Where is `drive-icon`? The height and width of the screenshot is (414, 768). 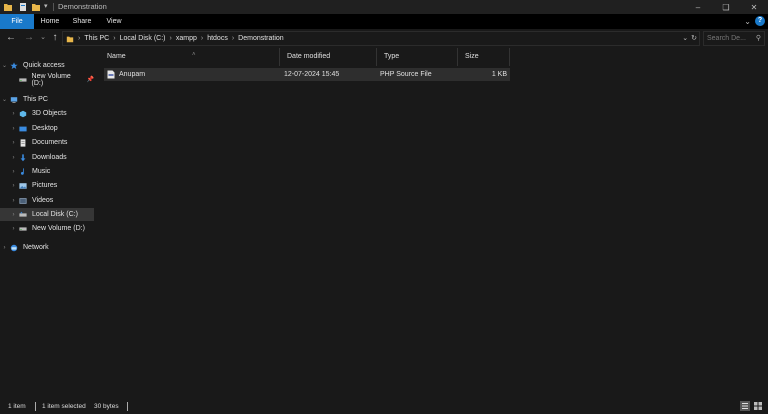 drive-icon is located at coordinates (23, 228).